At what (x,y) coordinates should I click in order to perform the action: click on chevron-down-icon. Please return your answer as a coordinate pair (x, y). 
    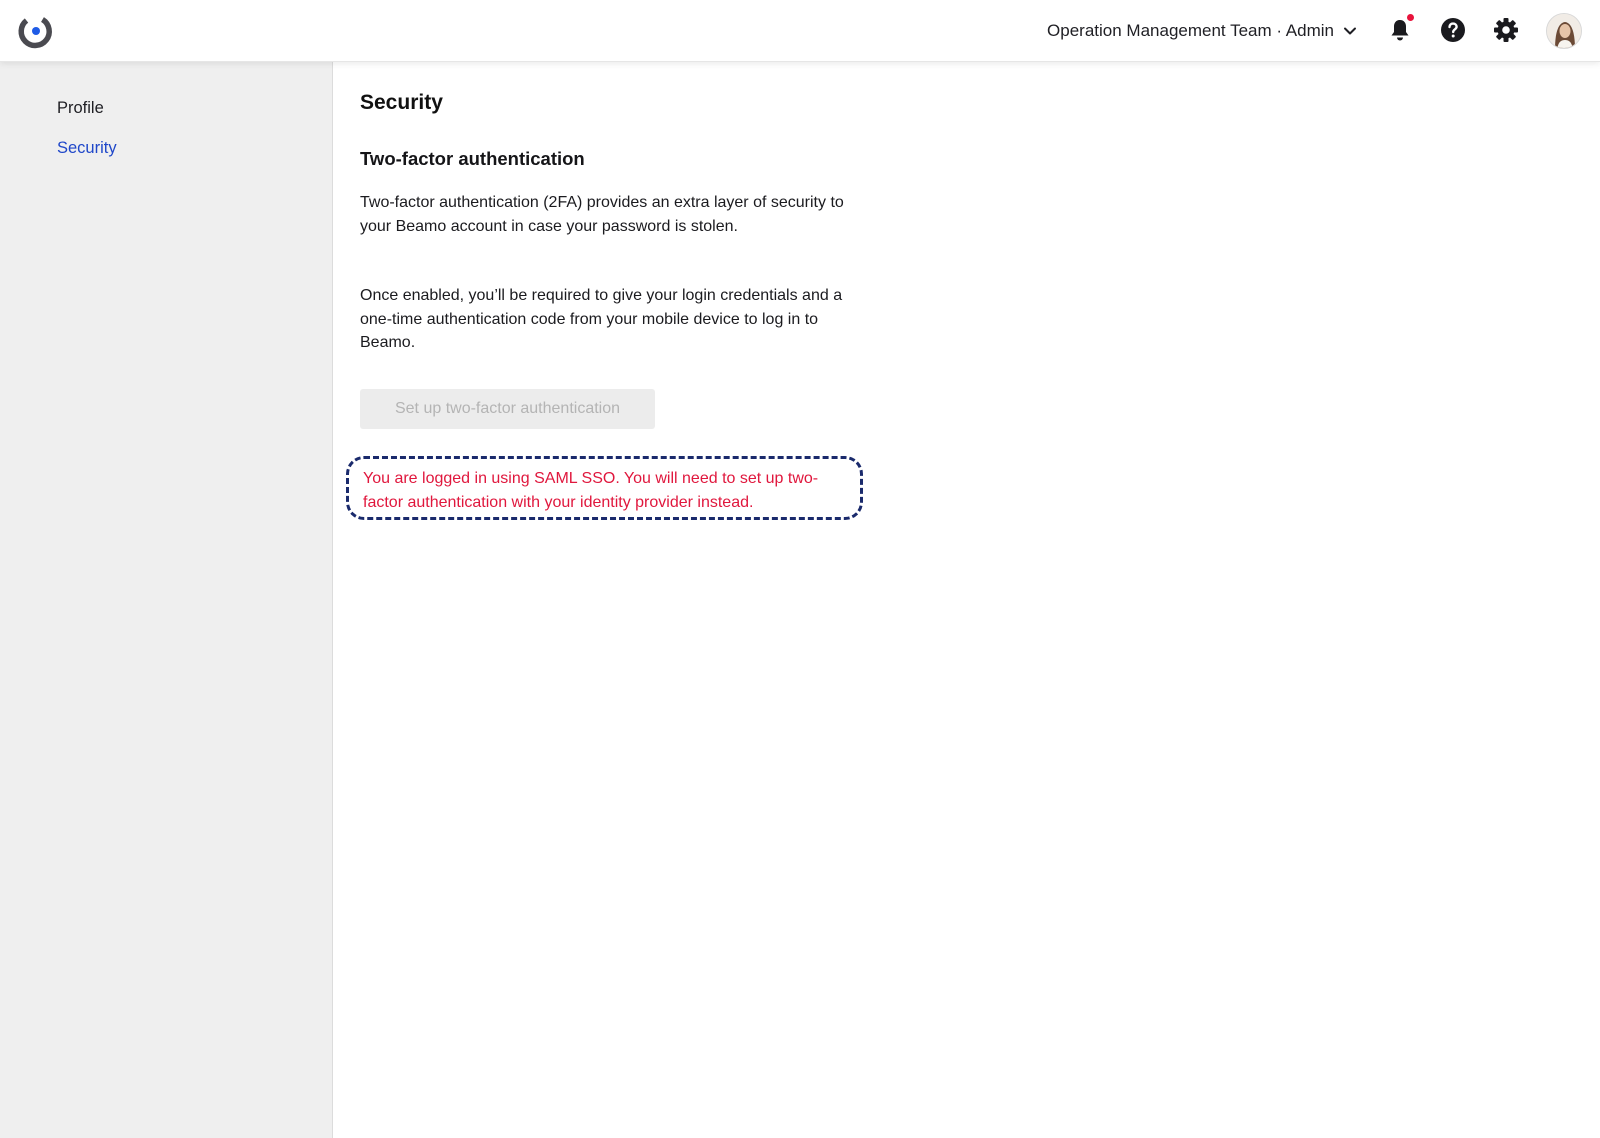
    Looking at the image, I should click on (1350, 31).